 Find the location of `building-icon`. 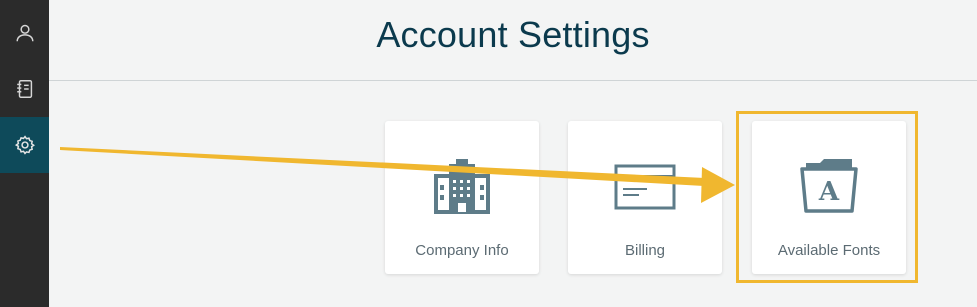

building-icon is located at coordinates (462, 186).